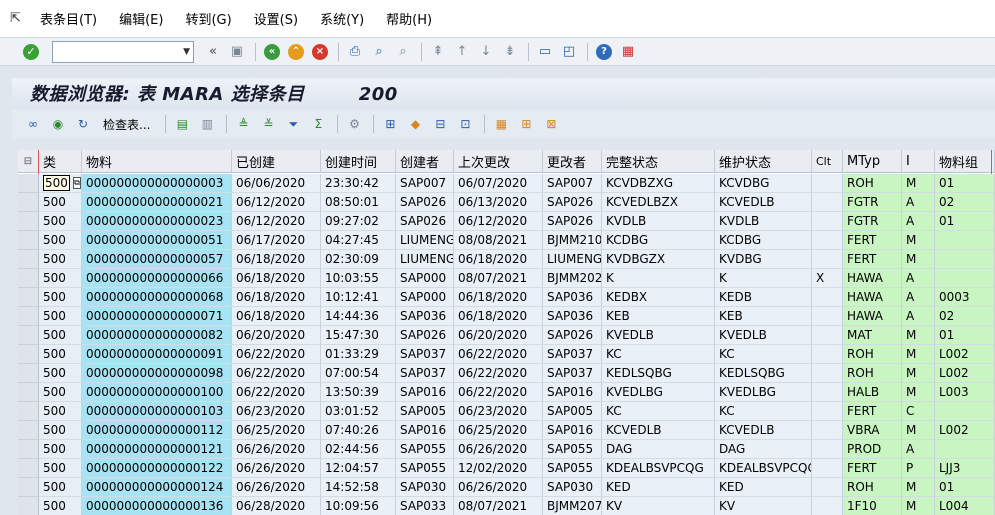  Describe the element at coordinates (872, 430) in the screenshot. I see `cell-material-type: VBRA` at that location.